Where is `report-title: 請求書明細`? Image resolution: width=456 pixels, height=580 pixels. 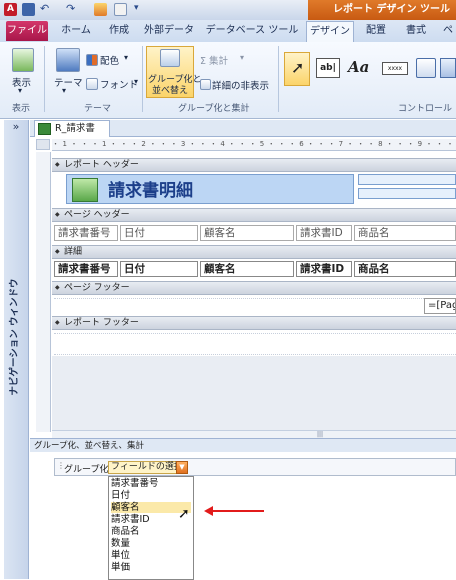 report-title: 請求書明細 is located at coordinates (150, 191).